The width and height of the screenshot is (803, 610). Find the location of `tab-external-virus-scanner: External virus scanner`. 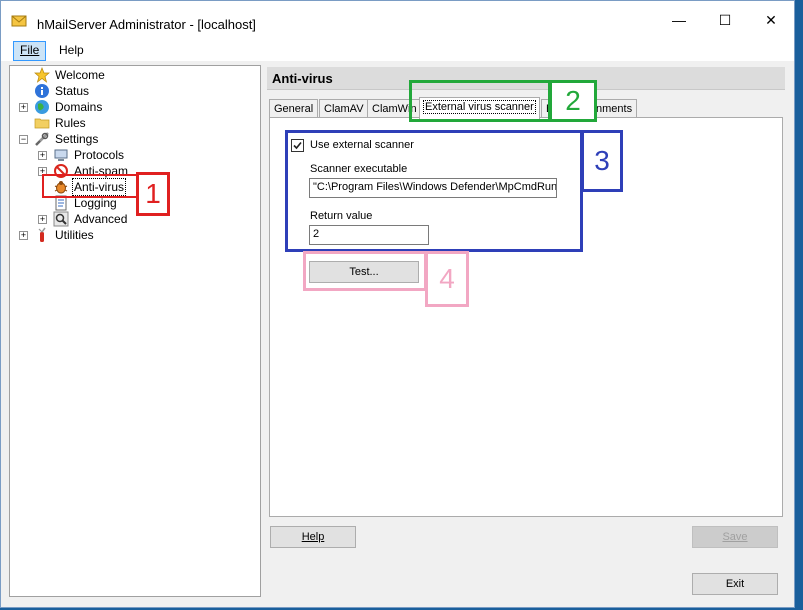

tab-external-virus-scanner: External virus scanner is located at coordinates (479, 108).